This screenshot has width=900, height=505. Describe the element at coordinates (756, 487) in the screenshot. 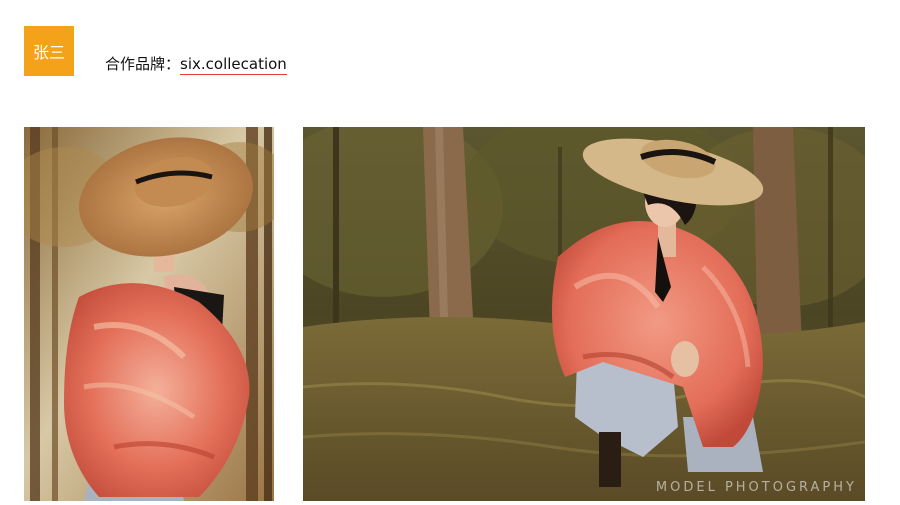

I see `photo-watermark: MODEL PHOTOGRAPHY` at that location.